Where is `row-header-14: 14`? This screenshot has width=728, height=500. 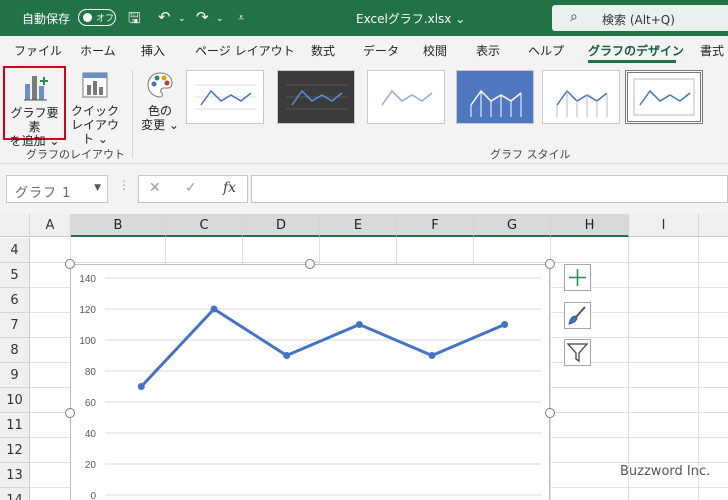 row-header-14: 14 is located at coordinates (15, 494).